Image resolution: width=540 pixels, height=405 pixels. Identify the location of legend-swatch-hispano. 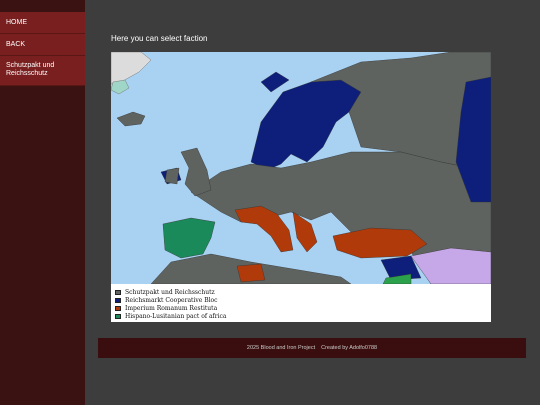
(118, 316).